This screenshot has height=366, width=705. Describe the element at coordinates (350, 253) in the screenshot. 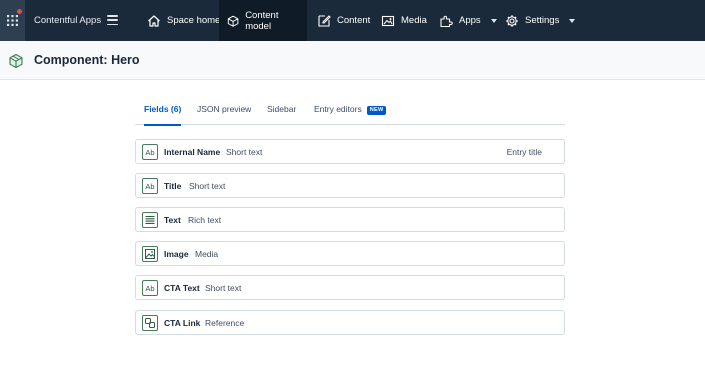

I see `field-row-image: Image Media` at that location.